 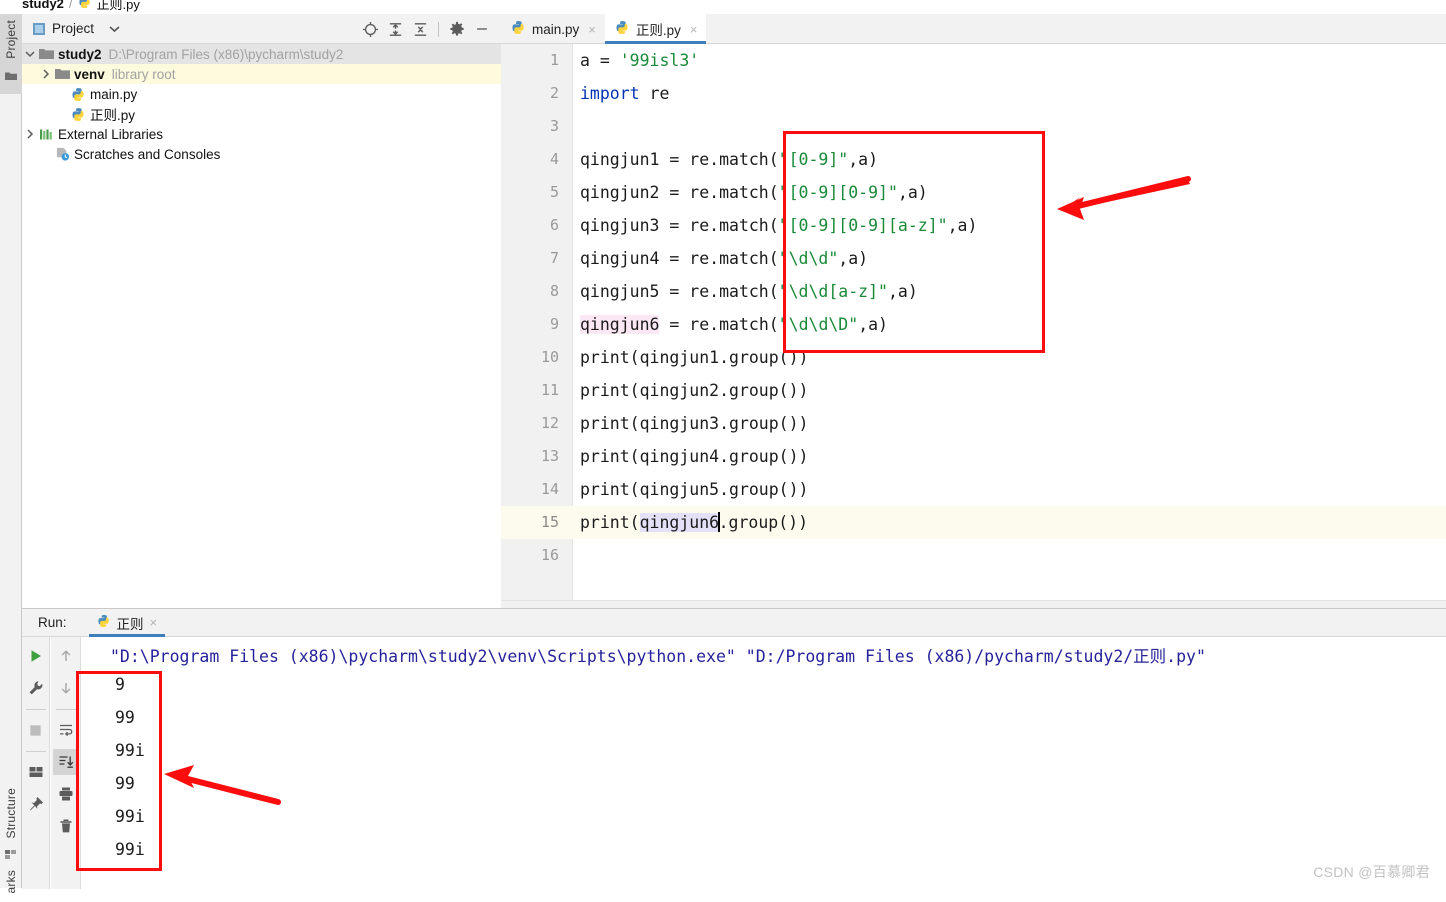 What do you see at coordinates (973, 126) in the screenshot?
I see `code-line: 3` at bounding box center [973, 126].